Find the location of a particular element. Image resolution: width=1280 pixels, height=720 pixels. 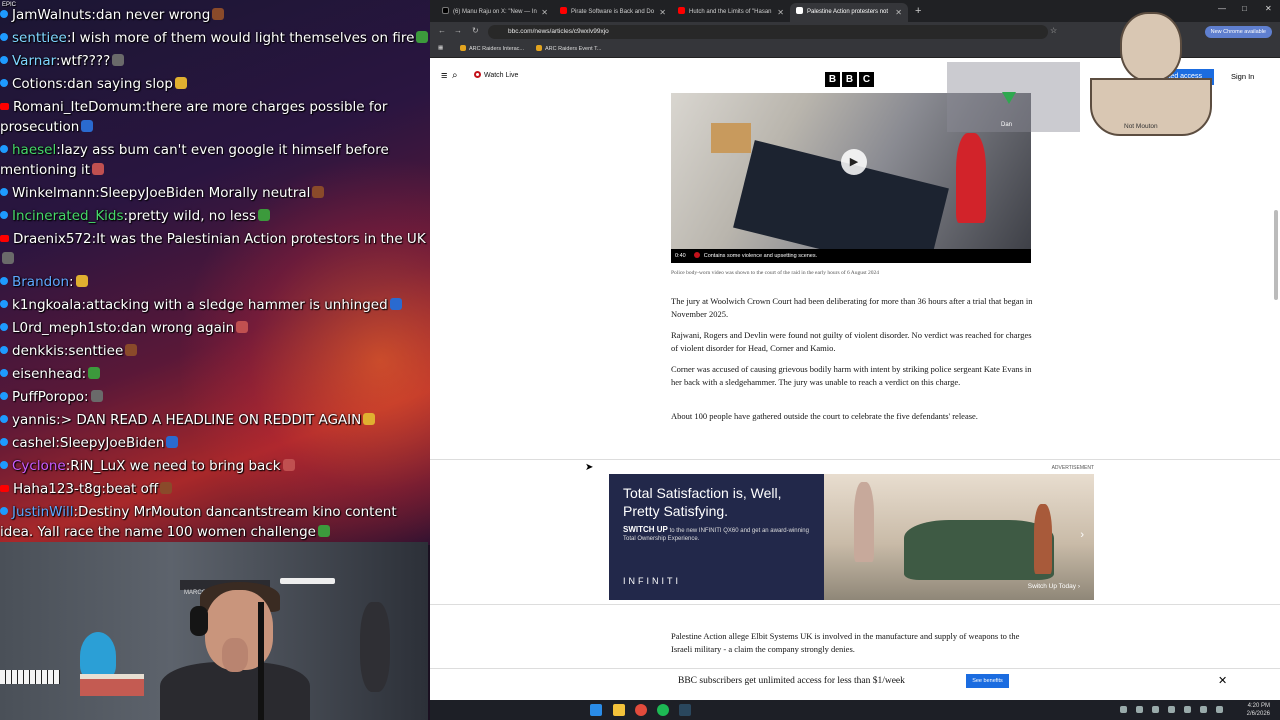

minimize-button: — is located at coordinates (1222, 8).